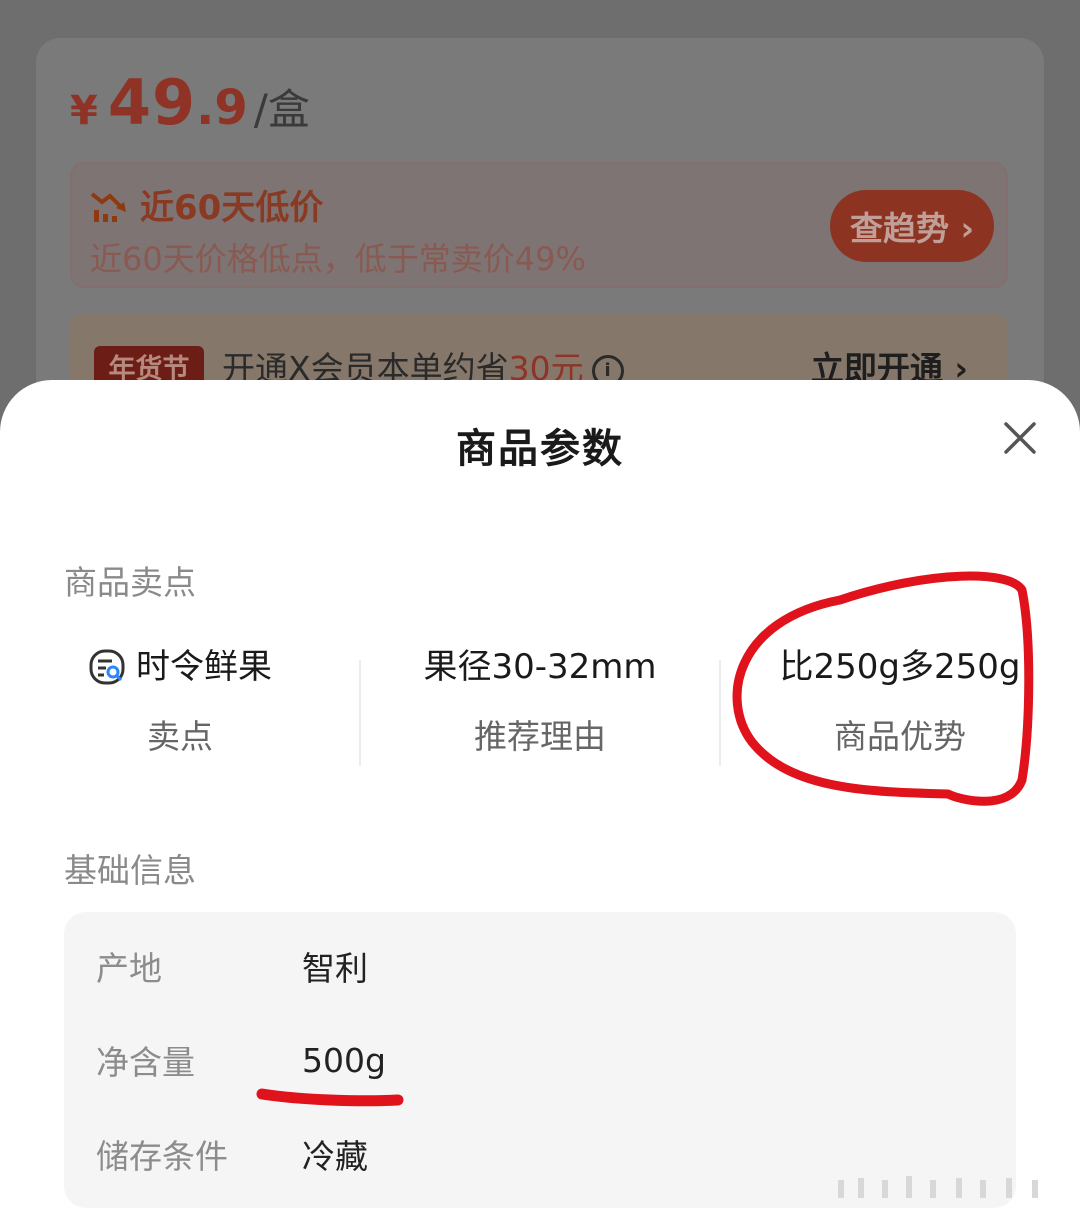  I want to click on selling-point-value: 果径30-32mm, so click(540, 667).